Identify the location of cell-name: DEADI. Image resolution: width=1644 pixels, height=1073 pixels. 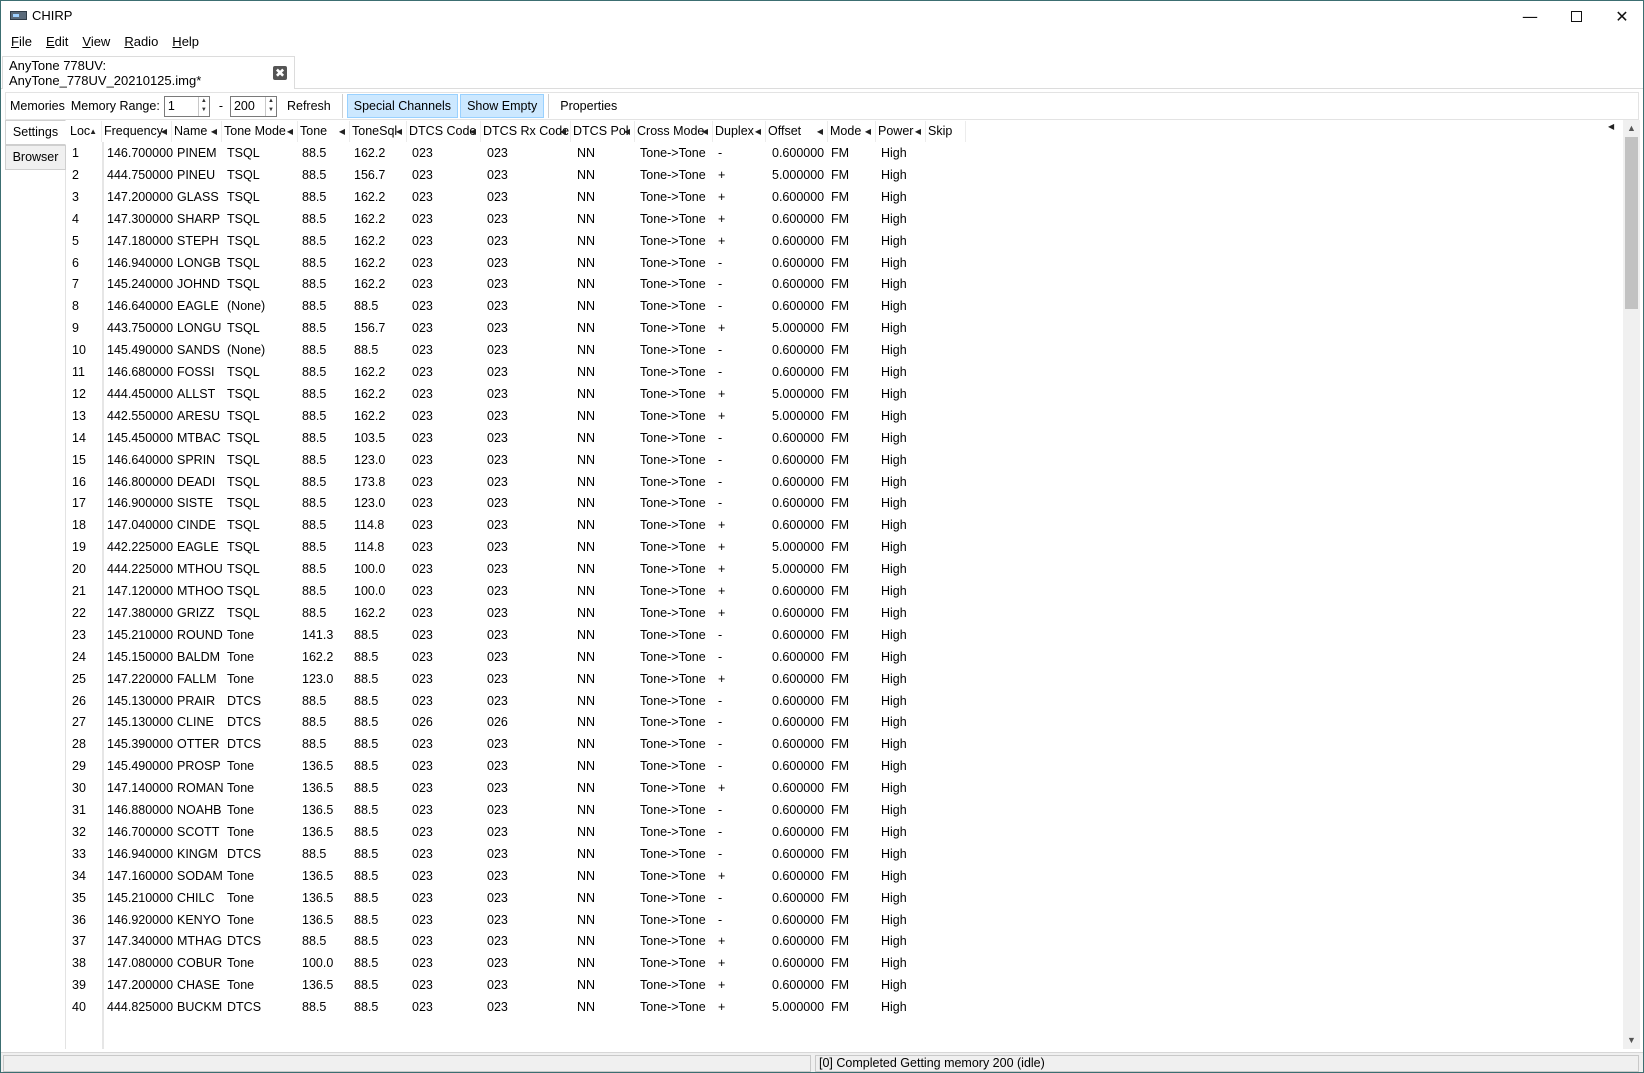
(196, 482).